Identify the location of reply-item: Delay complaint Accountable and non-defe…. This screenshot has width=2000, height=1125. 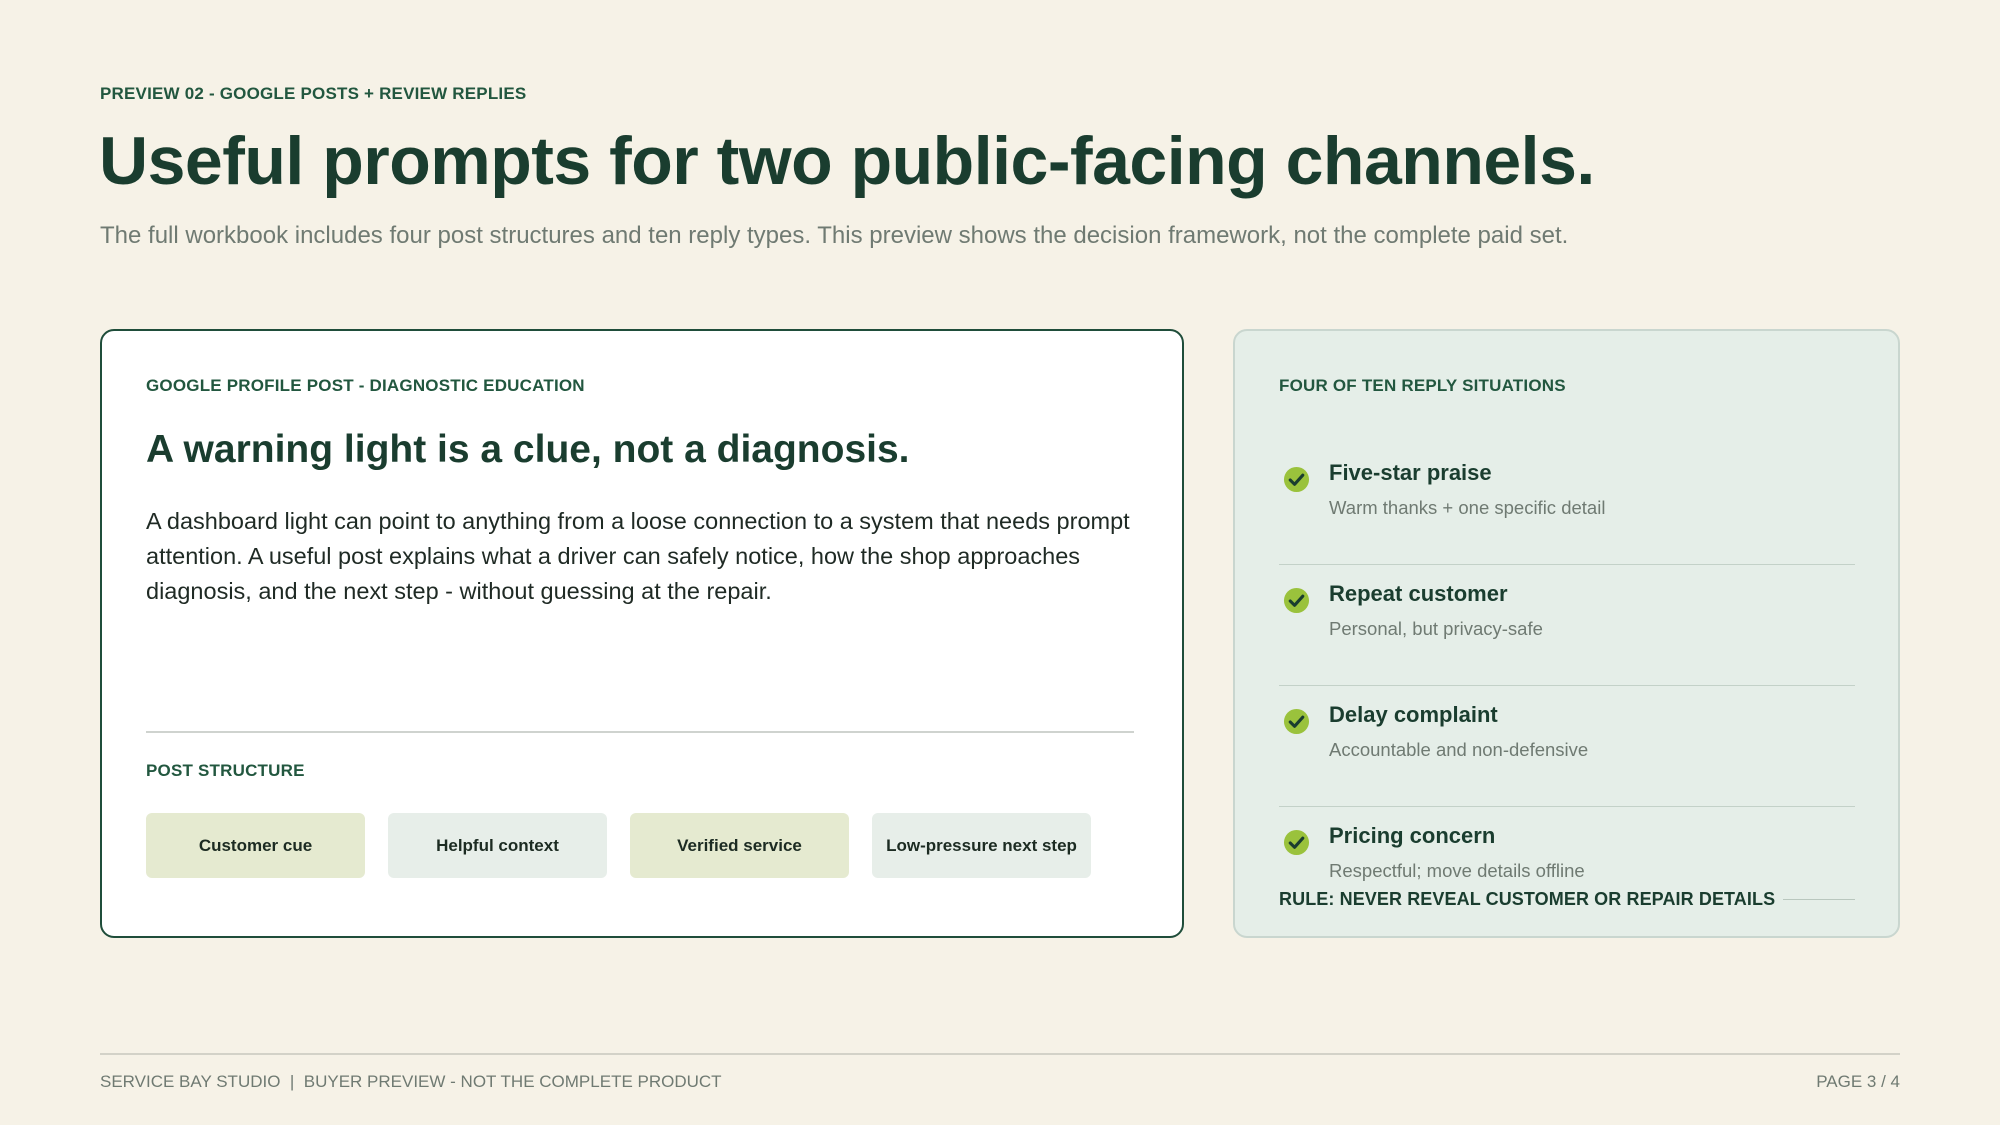
(1567, 746).